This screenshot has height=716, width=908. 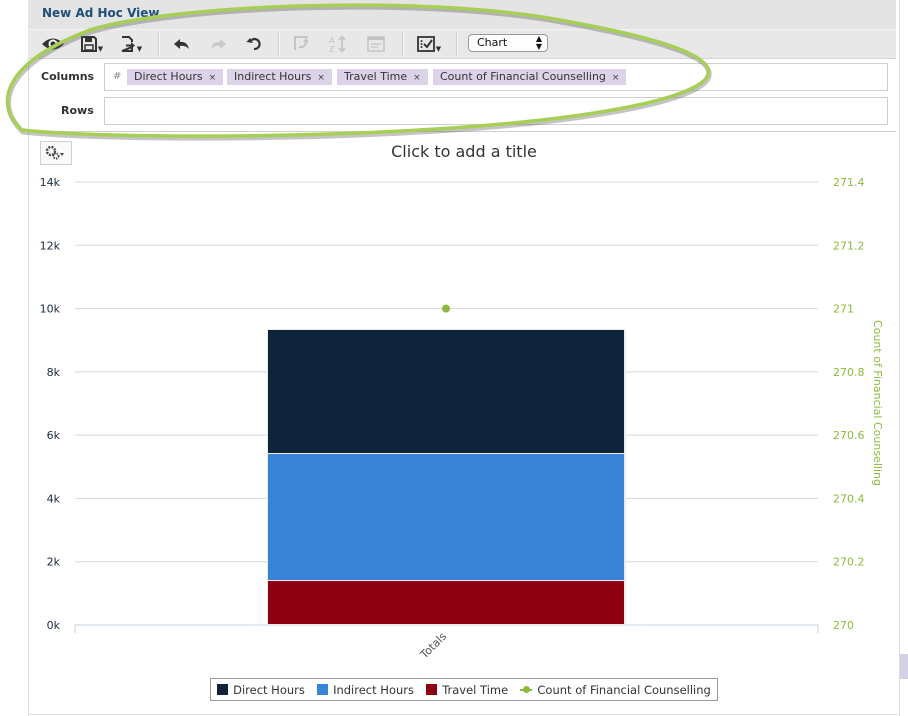 What do you see at coordinates (54, 372) in the screenshot?
I see `left-axis-tick-label: 8k` at bounding box center [54, 372].